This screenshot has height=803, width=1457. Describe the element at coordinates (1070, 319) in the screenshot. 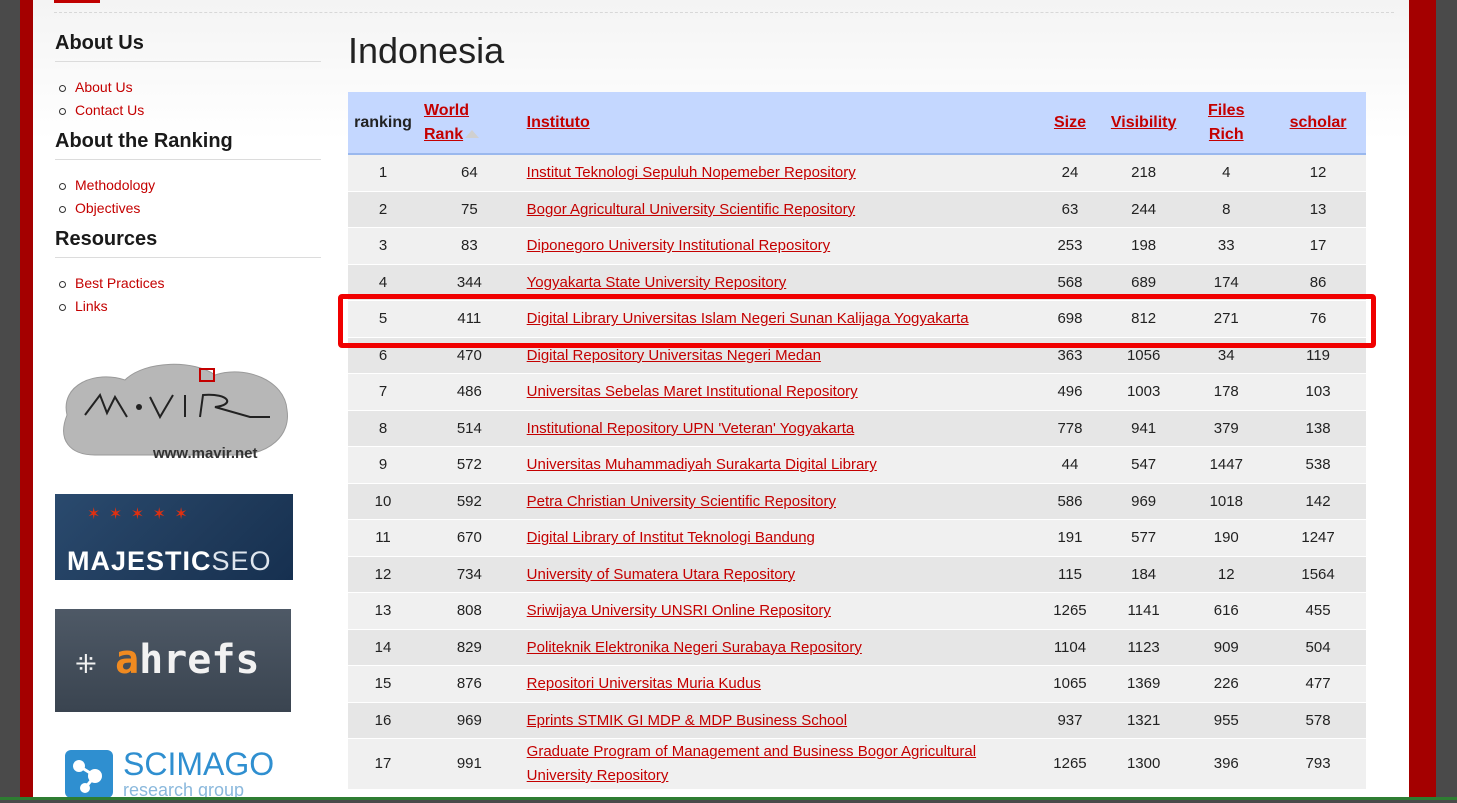

I see `cell-size: 698` at that location.